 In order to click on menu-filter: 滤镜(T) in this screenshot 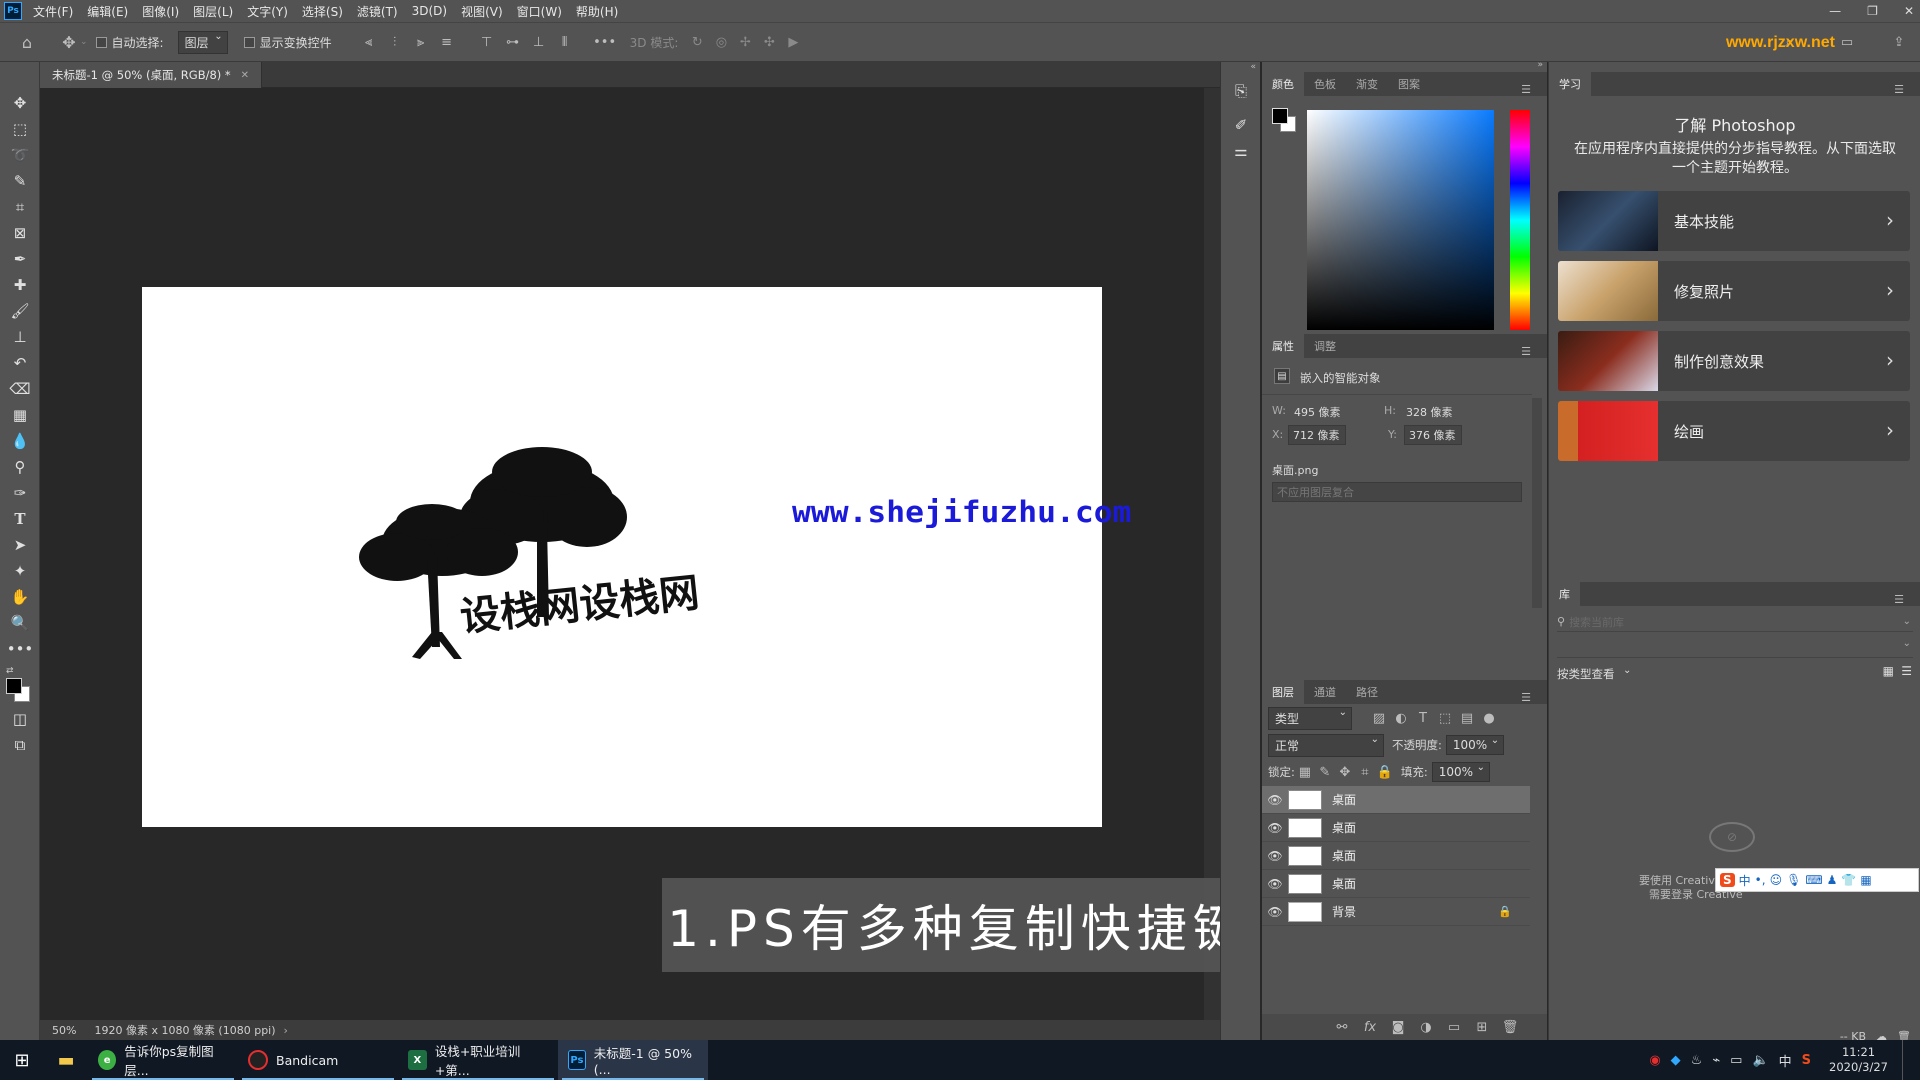, I will do `click(377, 11)`.